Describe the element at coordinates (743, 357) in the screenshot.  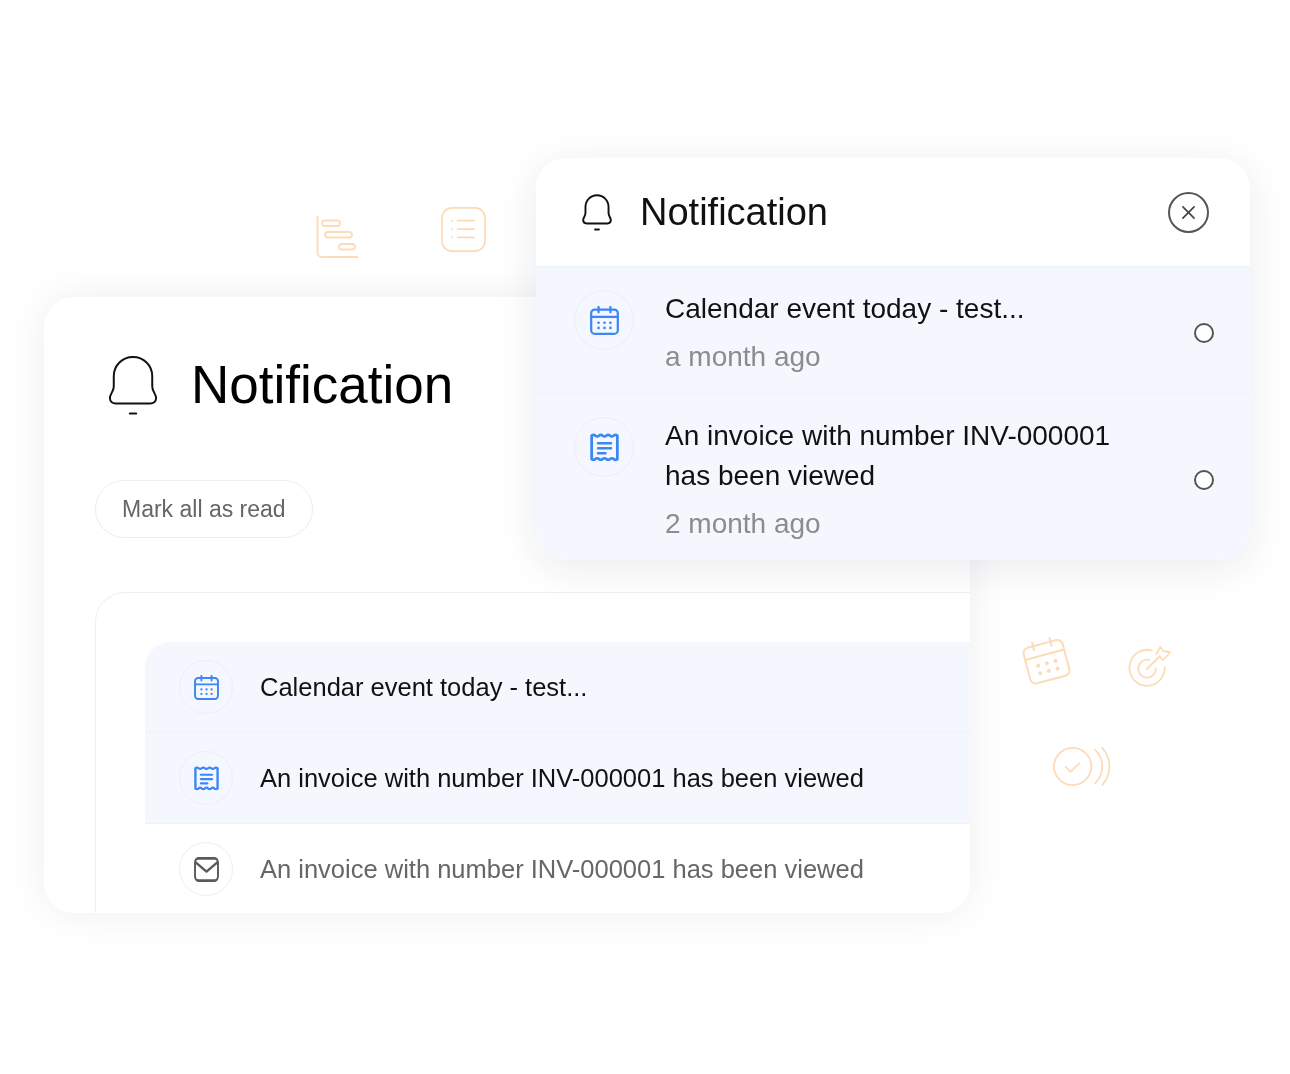
I see `notification-time: a month ago` at that location.